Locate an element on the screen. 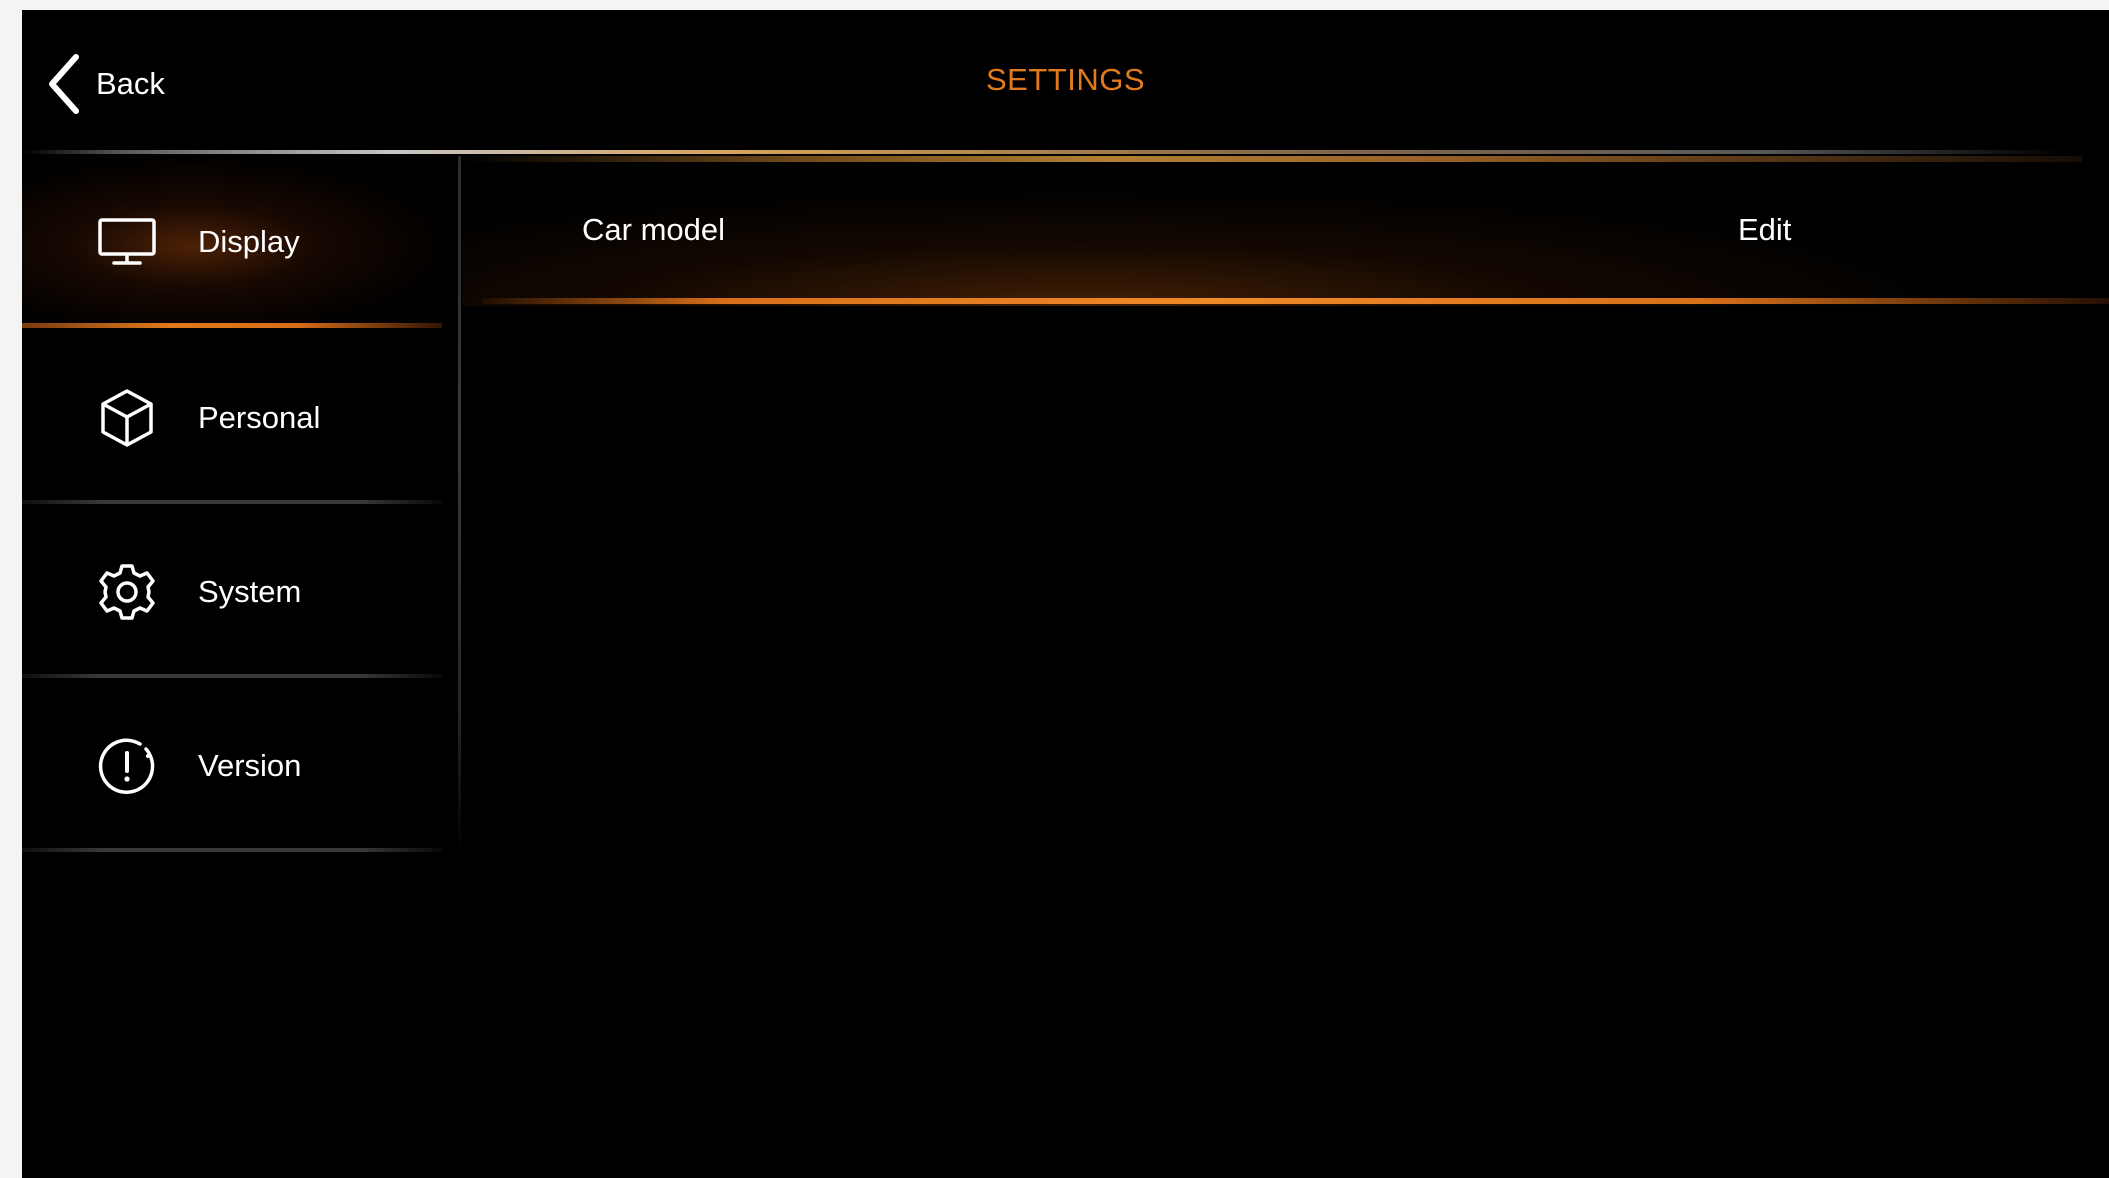 This screenshot has width=2109, height=1178. header-bar: Back SETTINGS is located at coordinates (1065, 82).